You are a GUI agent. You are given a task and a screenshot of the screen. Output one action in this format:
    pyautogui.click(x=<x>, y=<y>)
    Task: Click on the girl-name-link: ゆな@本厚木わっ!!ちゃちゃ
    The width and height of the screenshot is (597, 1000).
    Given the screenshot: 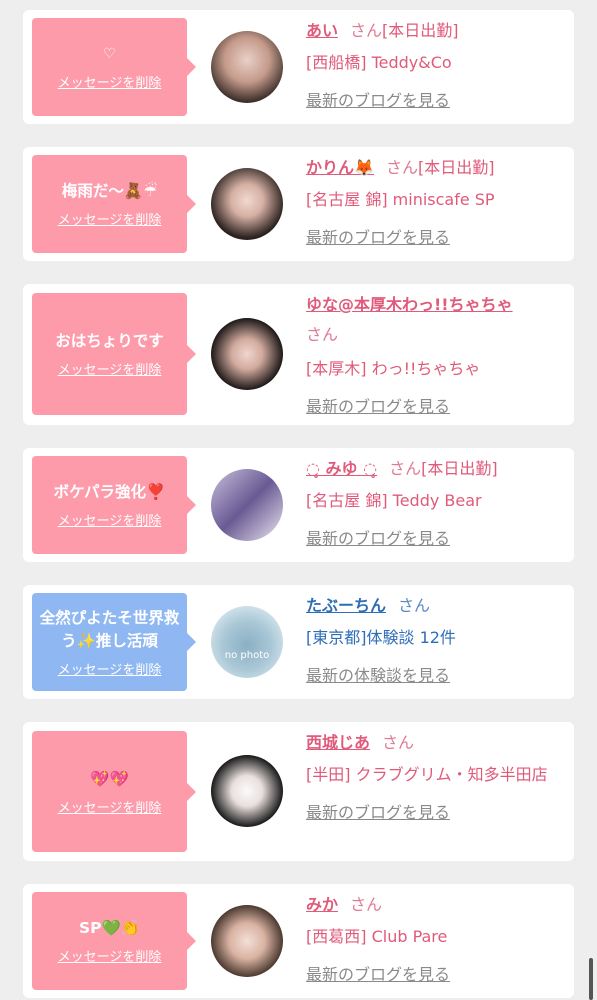 What is the action you would take?
    pyautogui.click(x=409, y=304)
    